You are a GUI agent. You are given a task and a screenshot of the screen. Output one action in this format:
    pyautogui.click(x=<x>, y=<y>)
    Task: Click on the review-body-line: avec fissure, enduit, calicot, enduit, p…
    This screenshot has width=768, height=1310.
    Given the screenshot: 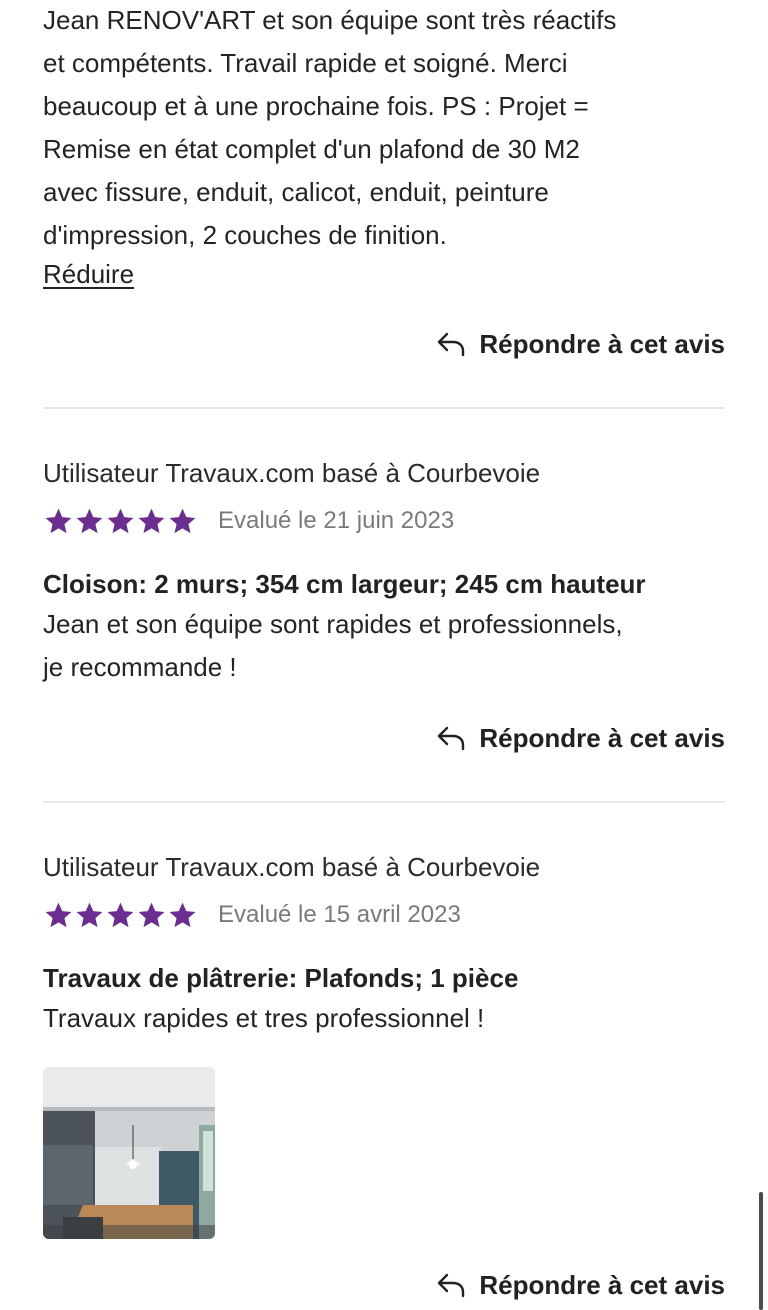 What is the action you would take?
    pyautogui.click(x=296, y=192)
    